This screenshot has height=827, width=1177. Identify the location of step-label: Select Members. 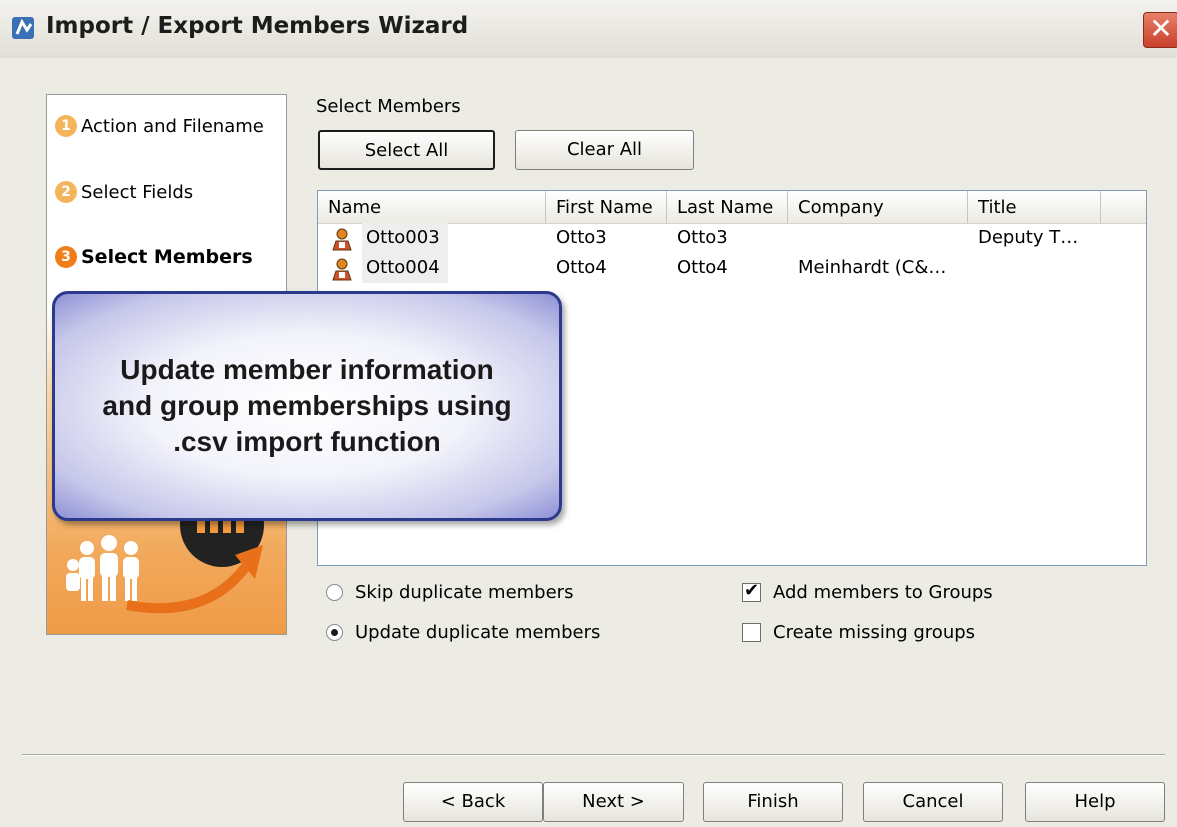
(167, 257).